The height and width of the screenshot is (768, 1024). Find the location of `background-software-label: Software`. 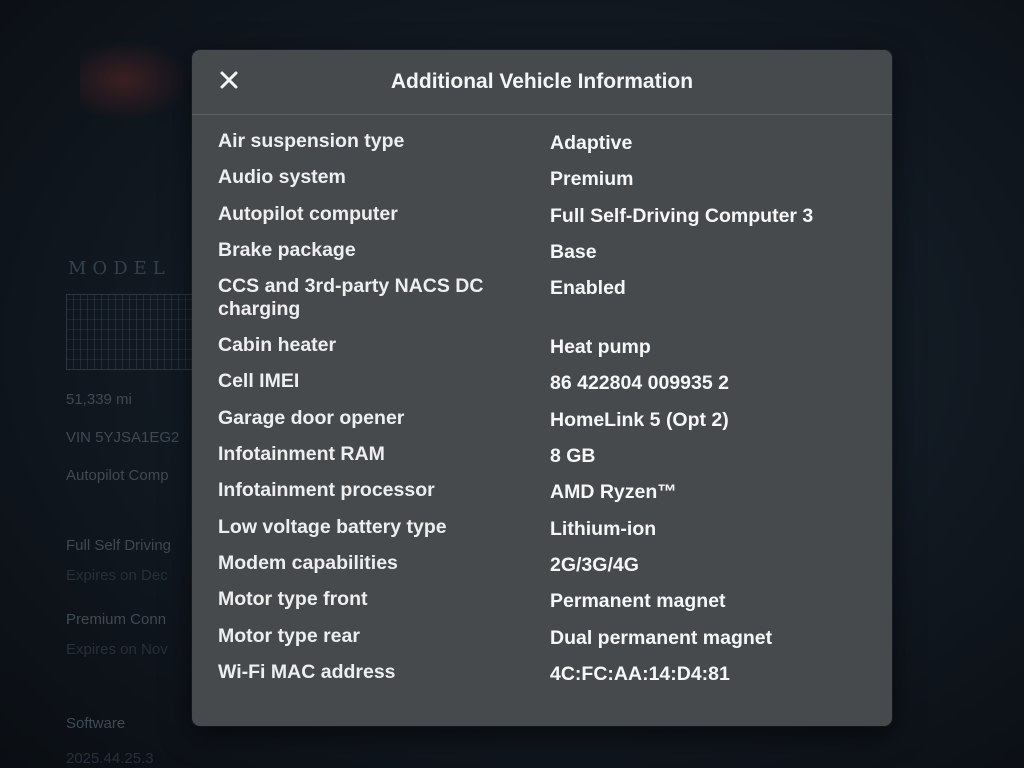

background-software-label: Software is located at coordinates (96, 723).